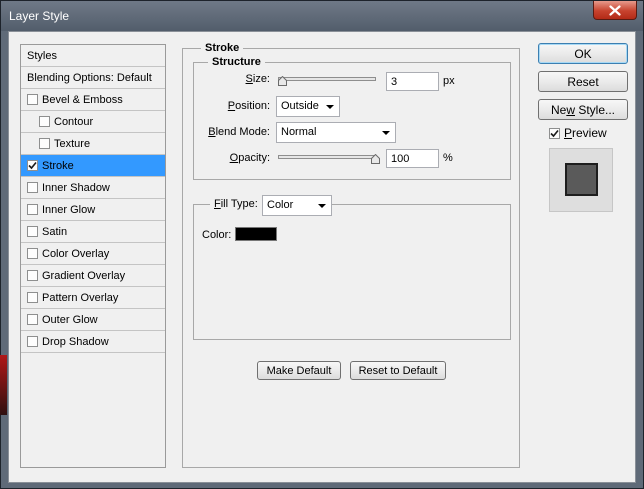 Image resolution: width=644 pixels, height=489 pixels. I want to click on style-item-label: Pattern Overlay, so click(80, 297).